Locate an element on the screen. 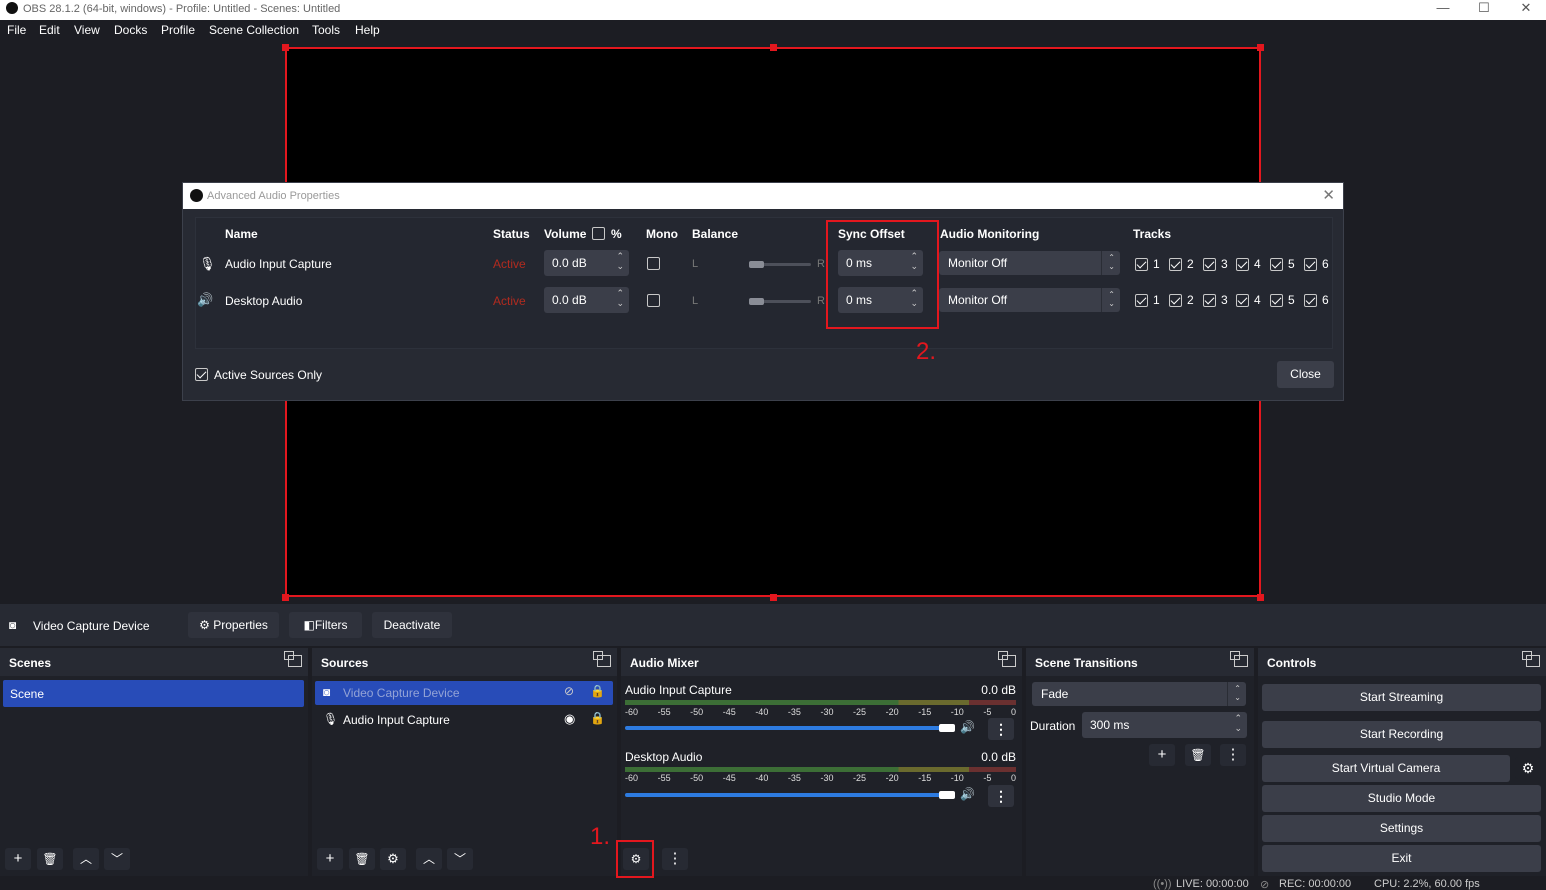 This screenshot has width=1546, height=890. dialog-close-button: Close is located at coordinates (1305, 374).